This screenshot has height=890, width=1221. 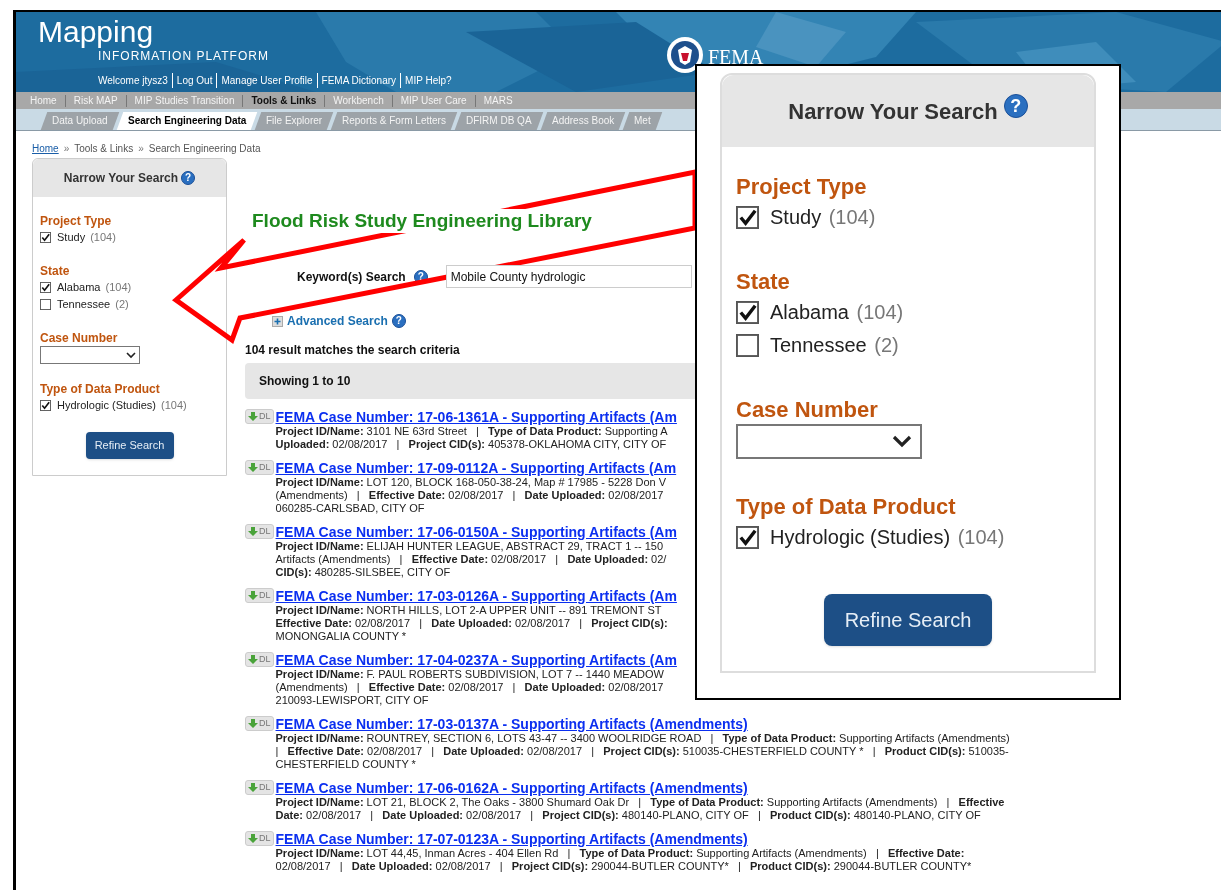 I want to click on result-details: Effective Date: 02/08/2017 | Date Uploaded: 02/08/2017 | Project CID(s):, so click(x=472, y=623).